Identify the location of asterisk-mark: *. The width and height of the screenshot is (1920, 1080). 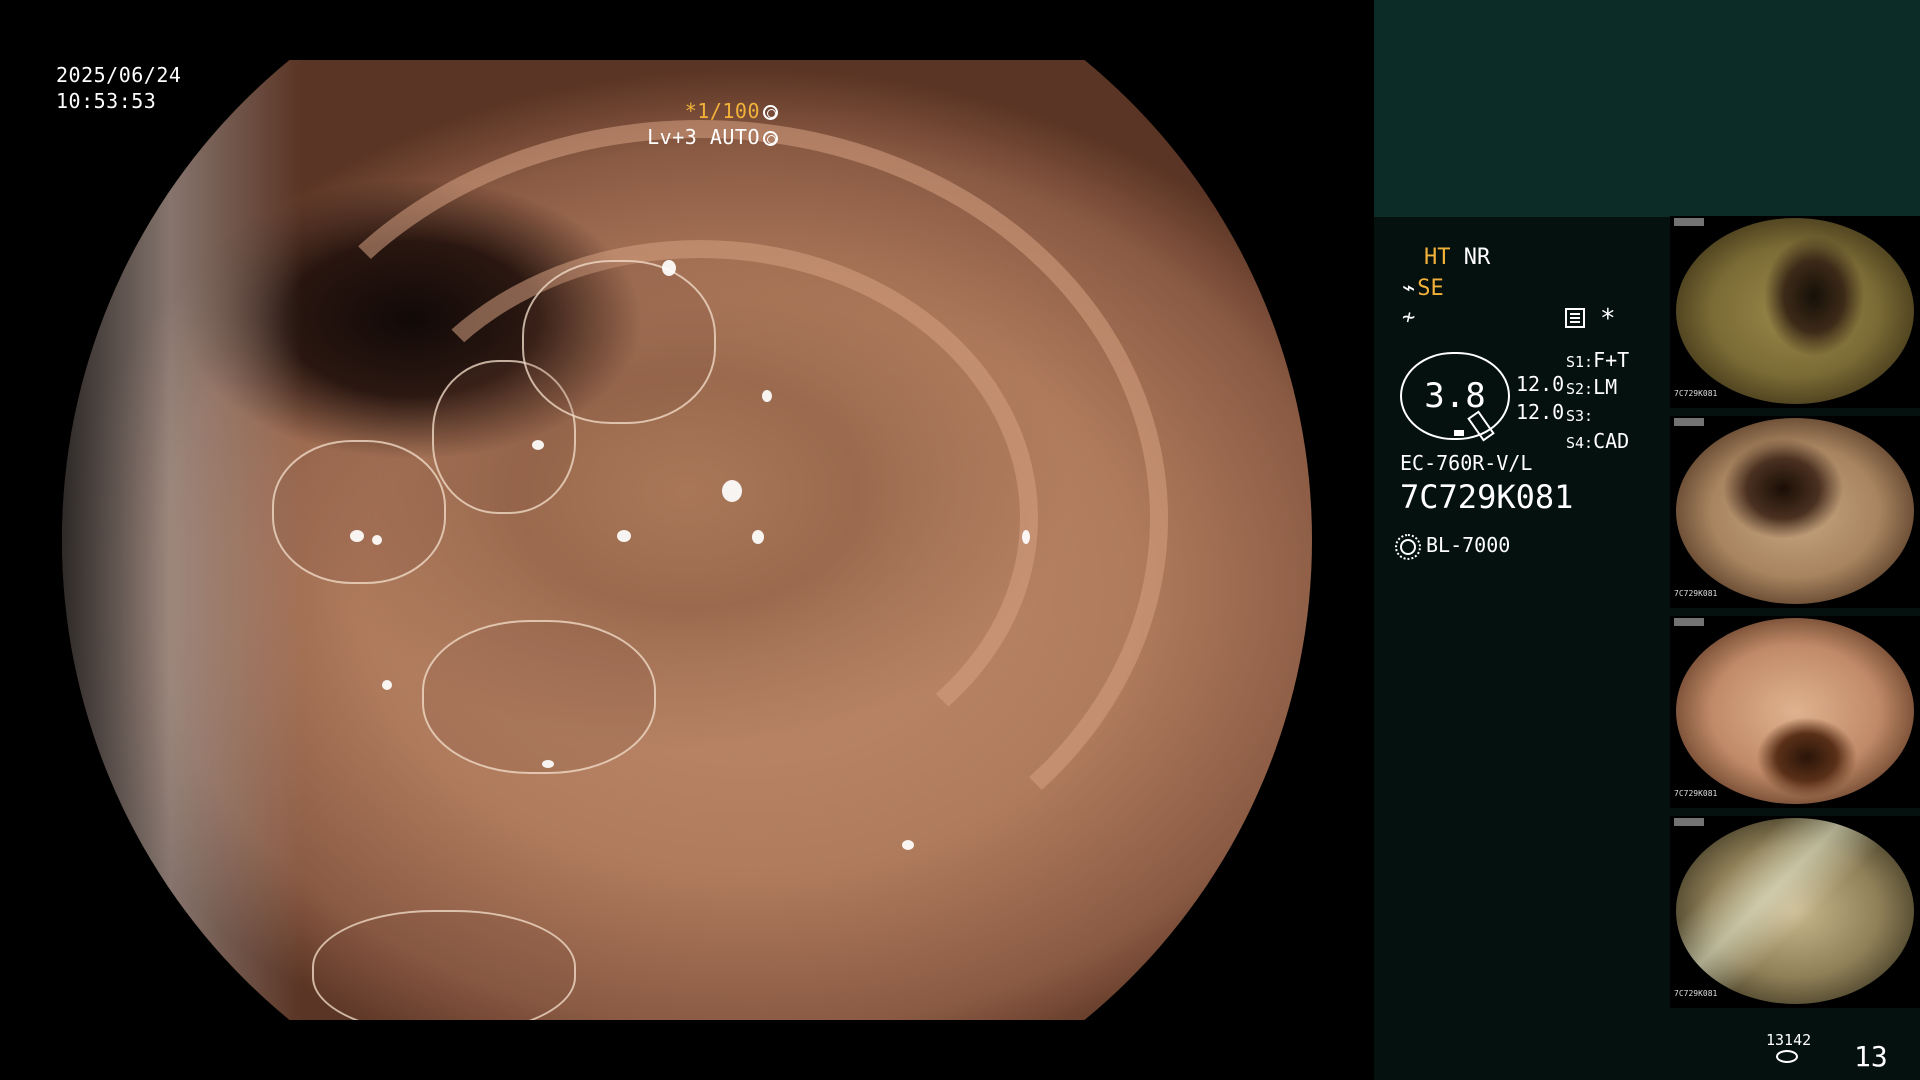
(1608, 319).